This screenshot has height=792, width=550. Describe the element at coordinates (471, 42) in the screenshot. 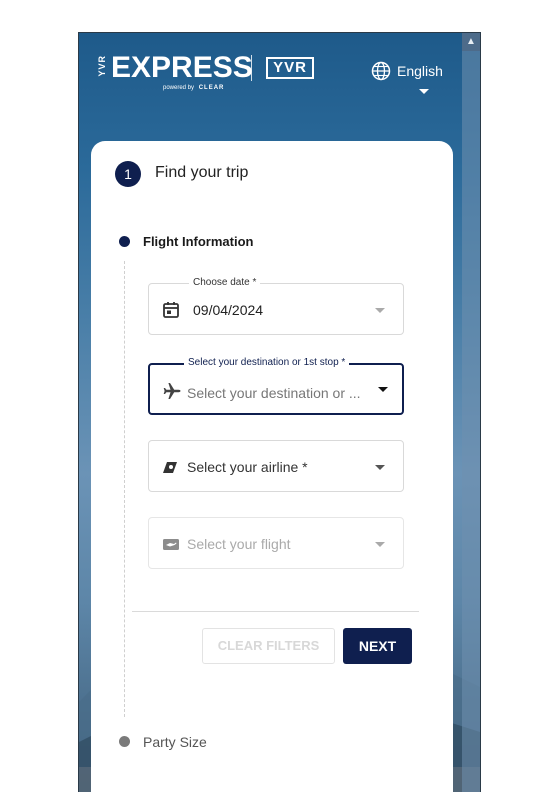

I see `scroll-up-button: ▲` at that location.